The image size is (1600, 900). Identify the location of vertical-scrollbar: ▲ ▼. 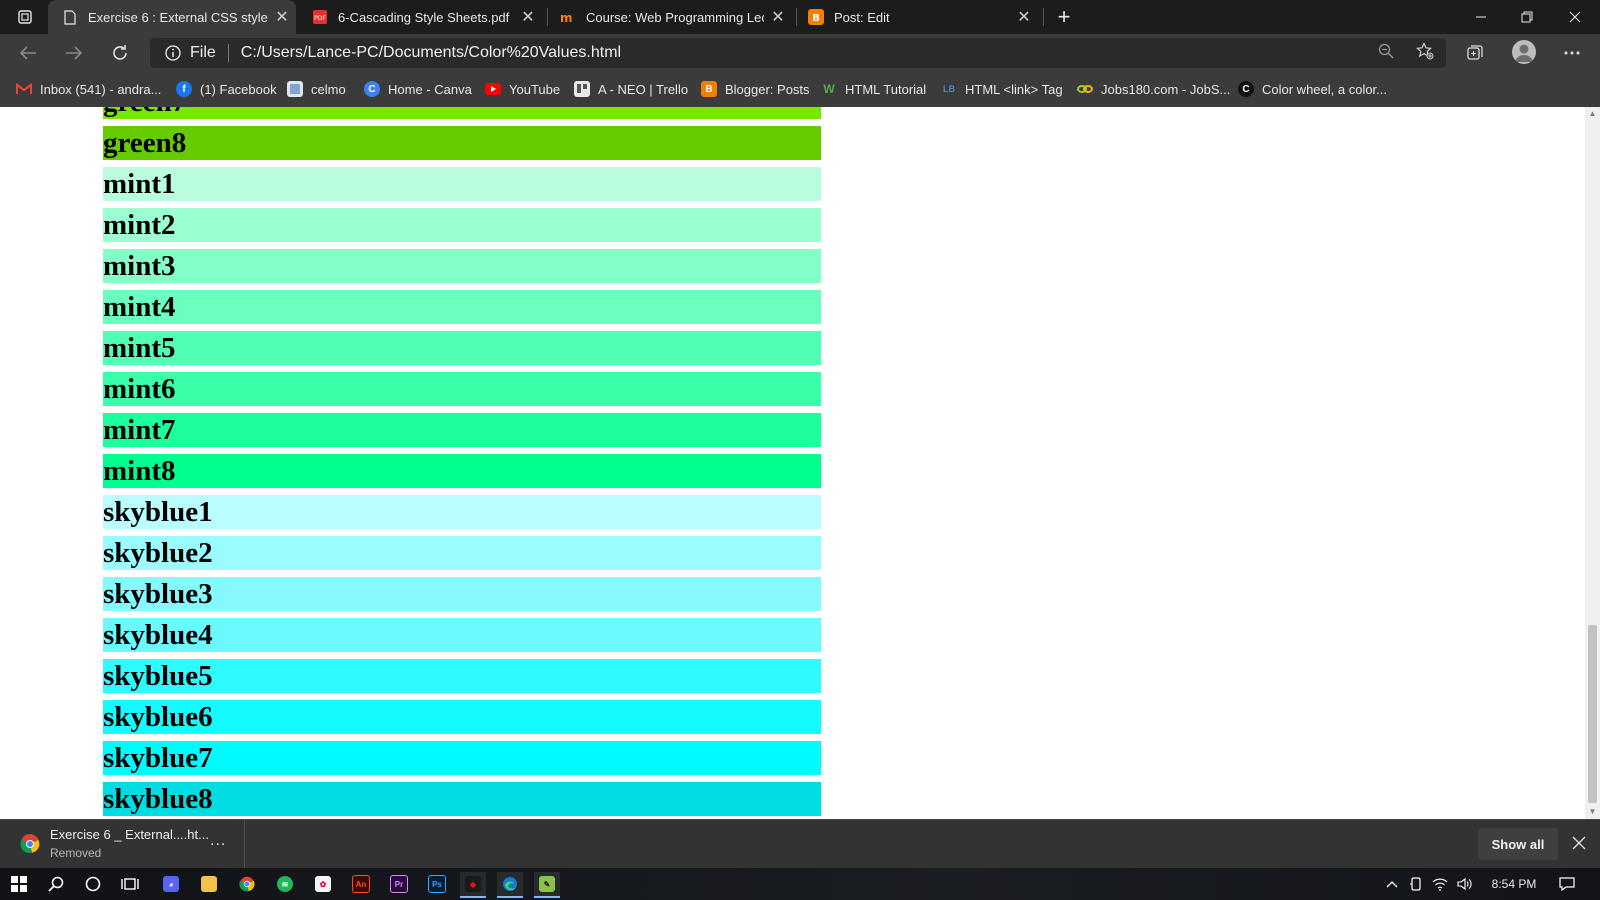
(1592, 463).